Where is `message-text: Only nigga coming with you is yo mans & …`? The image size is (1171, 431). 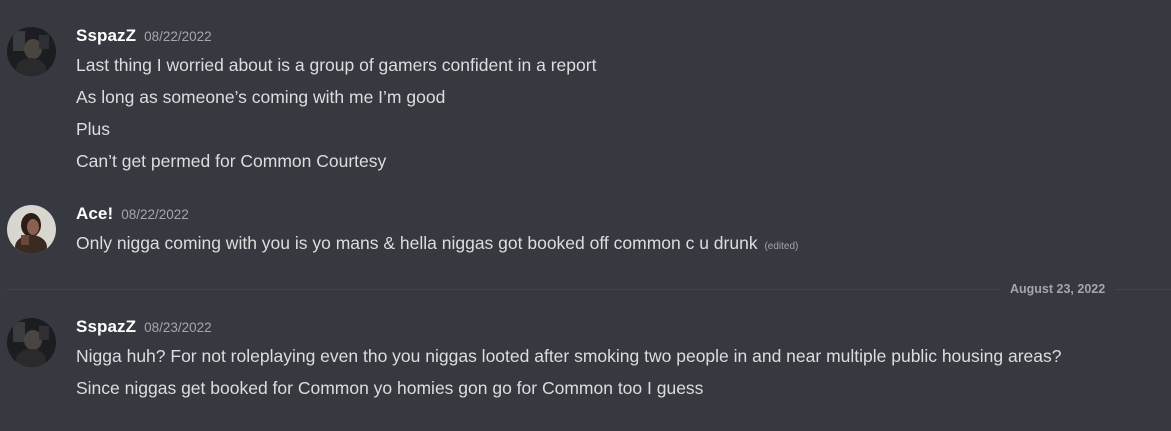 message-text: Only nigga coming with you is yo mans & … is located at coordinates (437, 245).